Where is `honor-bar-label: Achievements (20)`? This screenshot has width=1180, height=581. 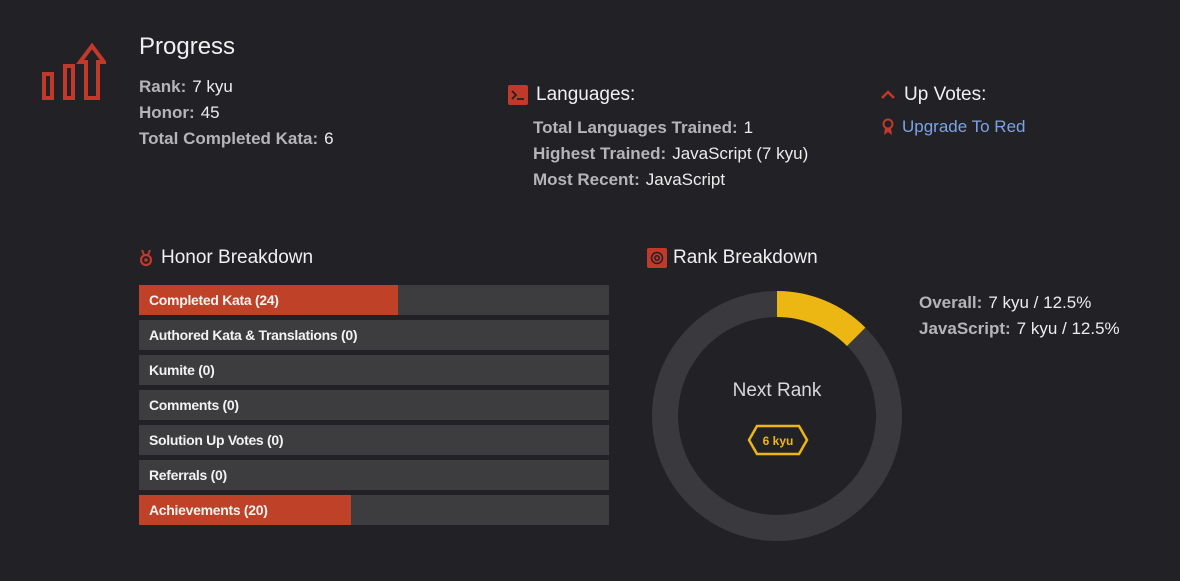
honor-bar-label: Achievements (20) is located at coordinates (208, 510).